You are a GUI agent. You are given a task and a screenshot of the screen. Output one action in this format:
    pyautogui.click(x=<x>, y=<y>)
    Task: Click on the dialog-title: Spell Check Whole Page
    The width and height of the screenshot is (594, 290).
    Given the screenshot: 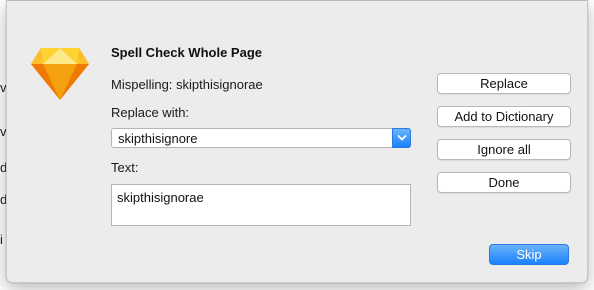 What is the action you would take?
    pyautogui.click(x=186, y=52)
    